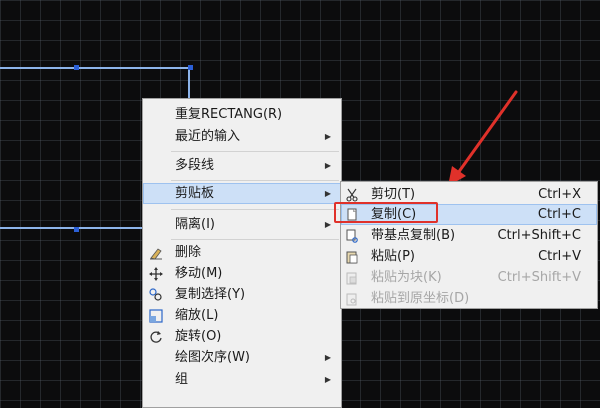 Image resolution: width=600 pixels, height=408 pixels. Describe the element at coordinates (559, 214) in the screenshot. I see `shortcut-label: Ctrl+C` at that location.